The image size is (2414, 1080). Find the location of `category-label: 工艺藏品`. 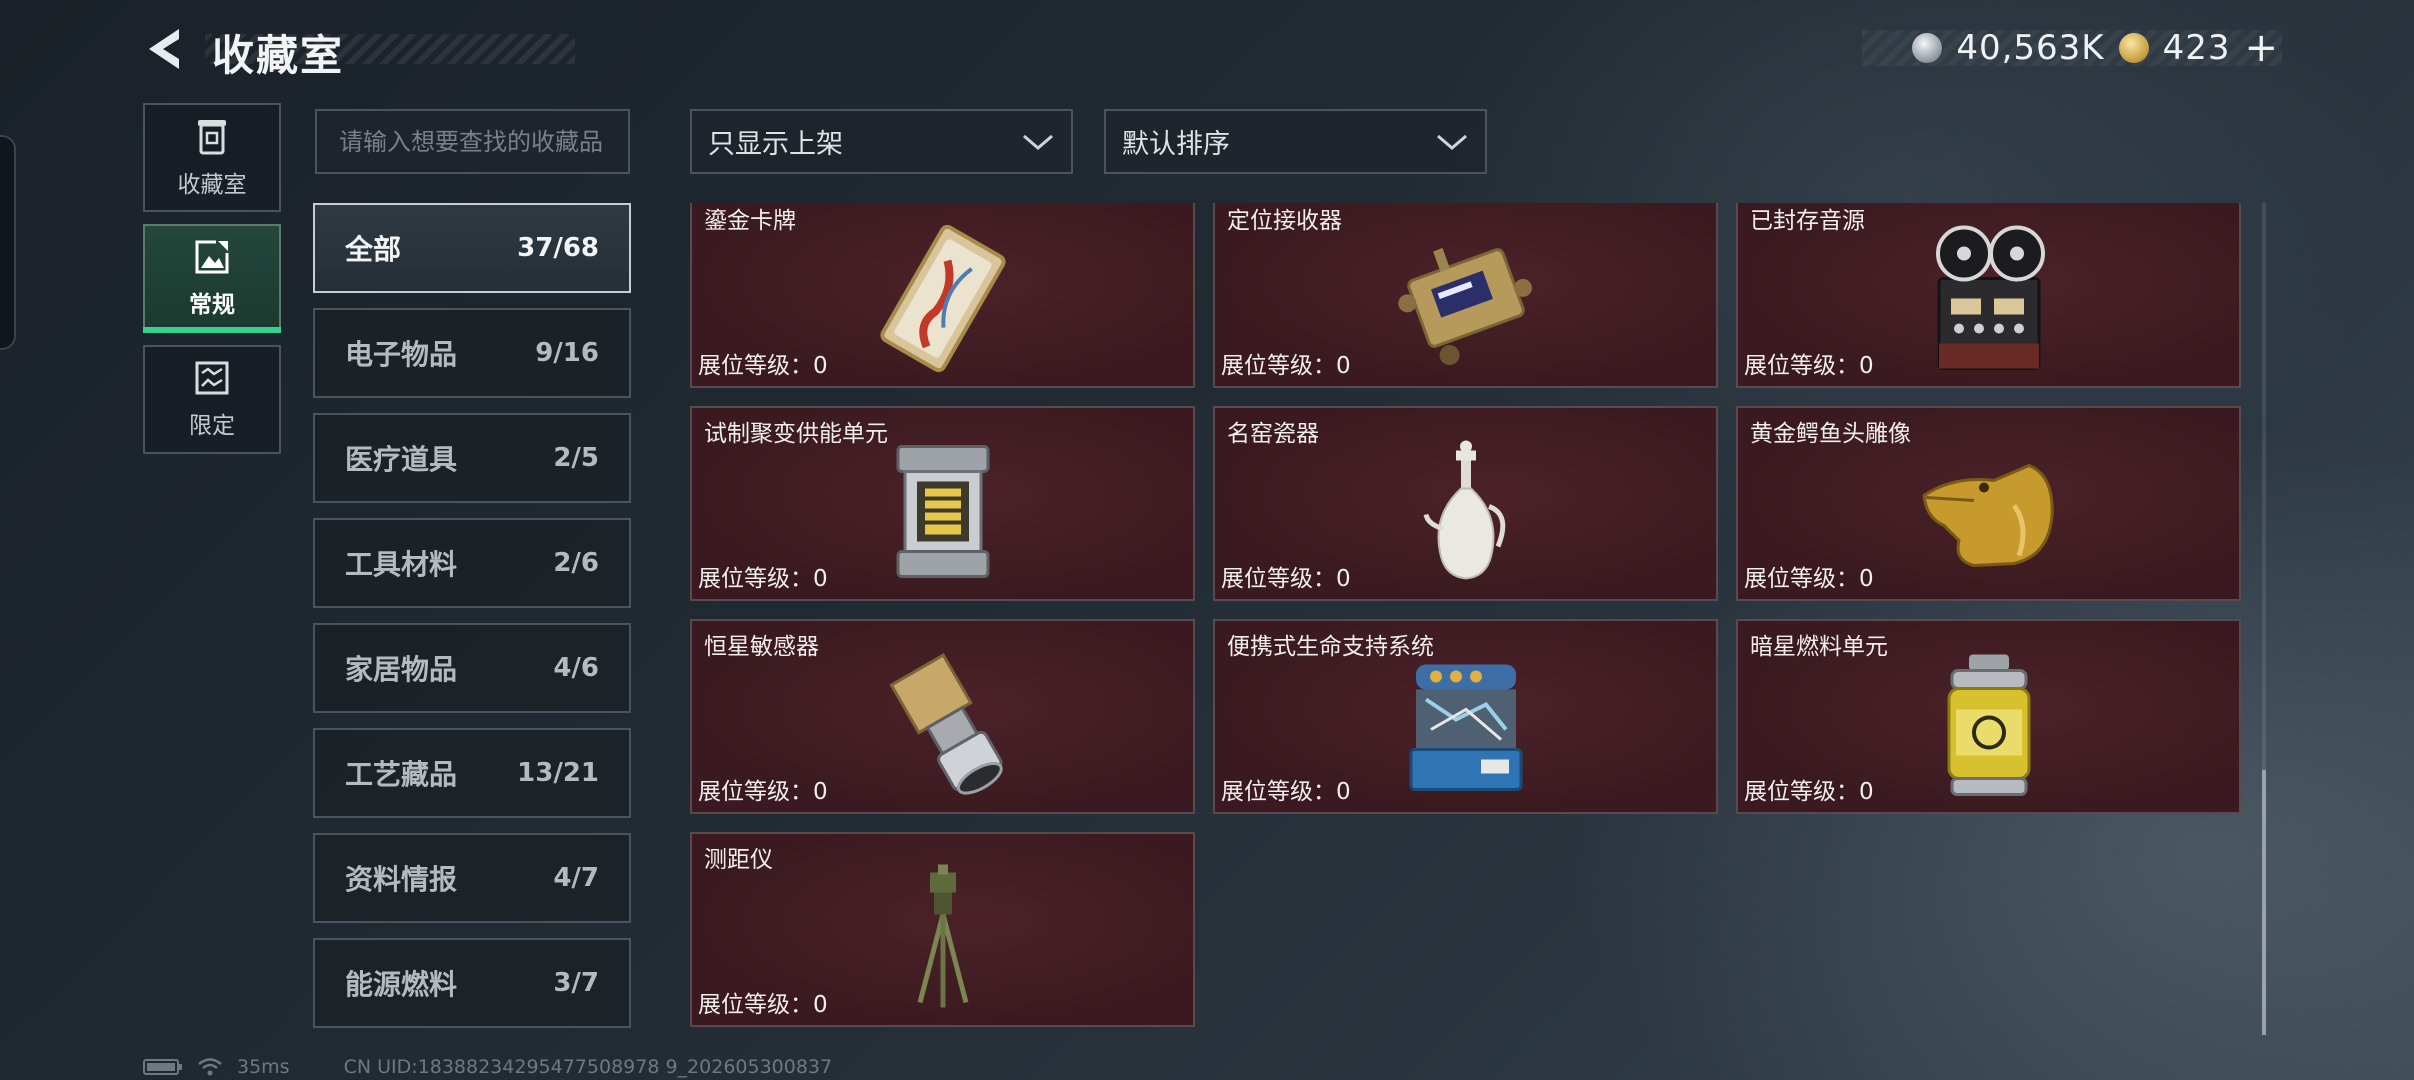

category-label: 工艺藏品 is located at coordinates (401, 774).